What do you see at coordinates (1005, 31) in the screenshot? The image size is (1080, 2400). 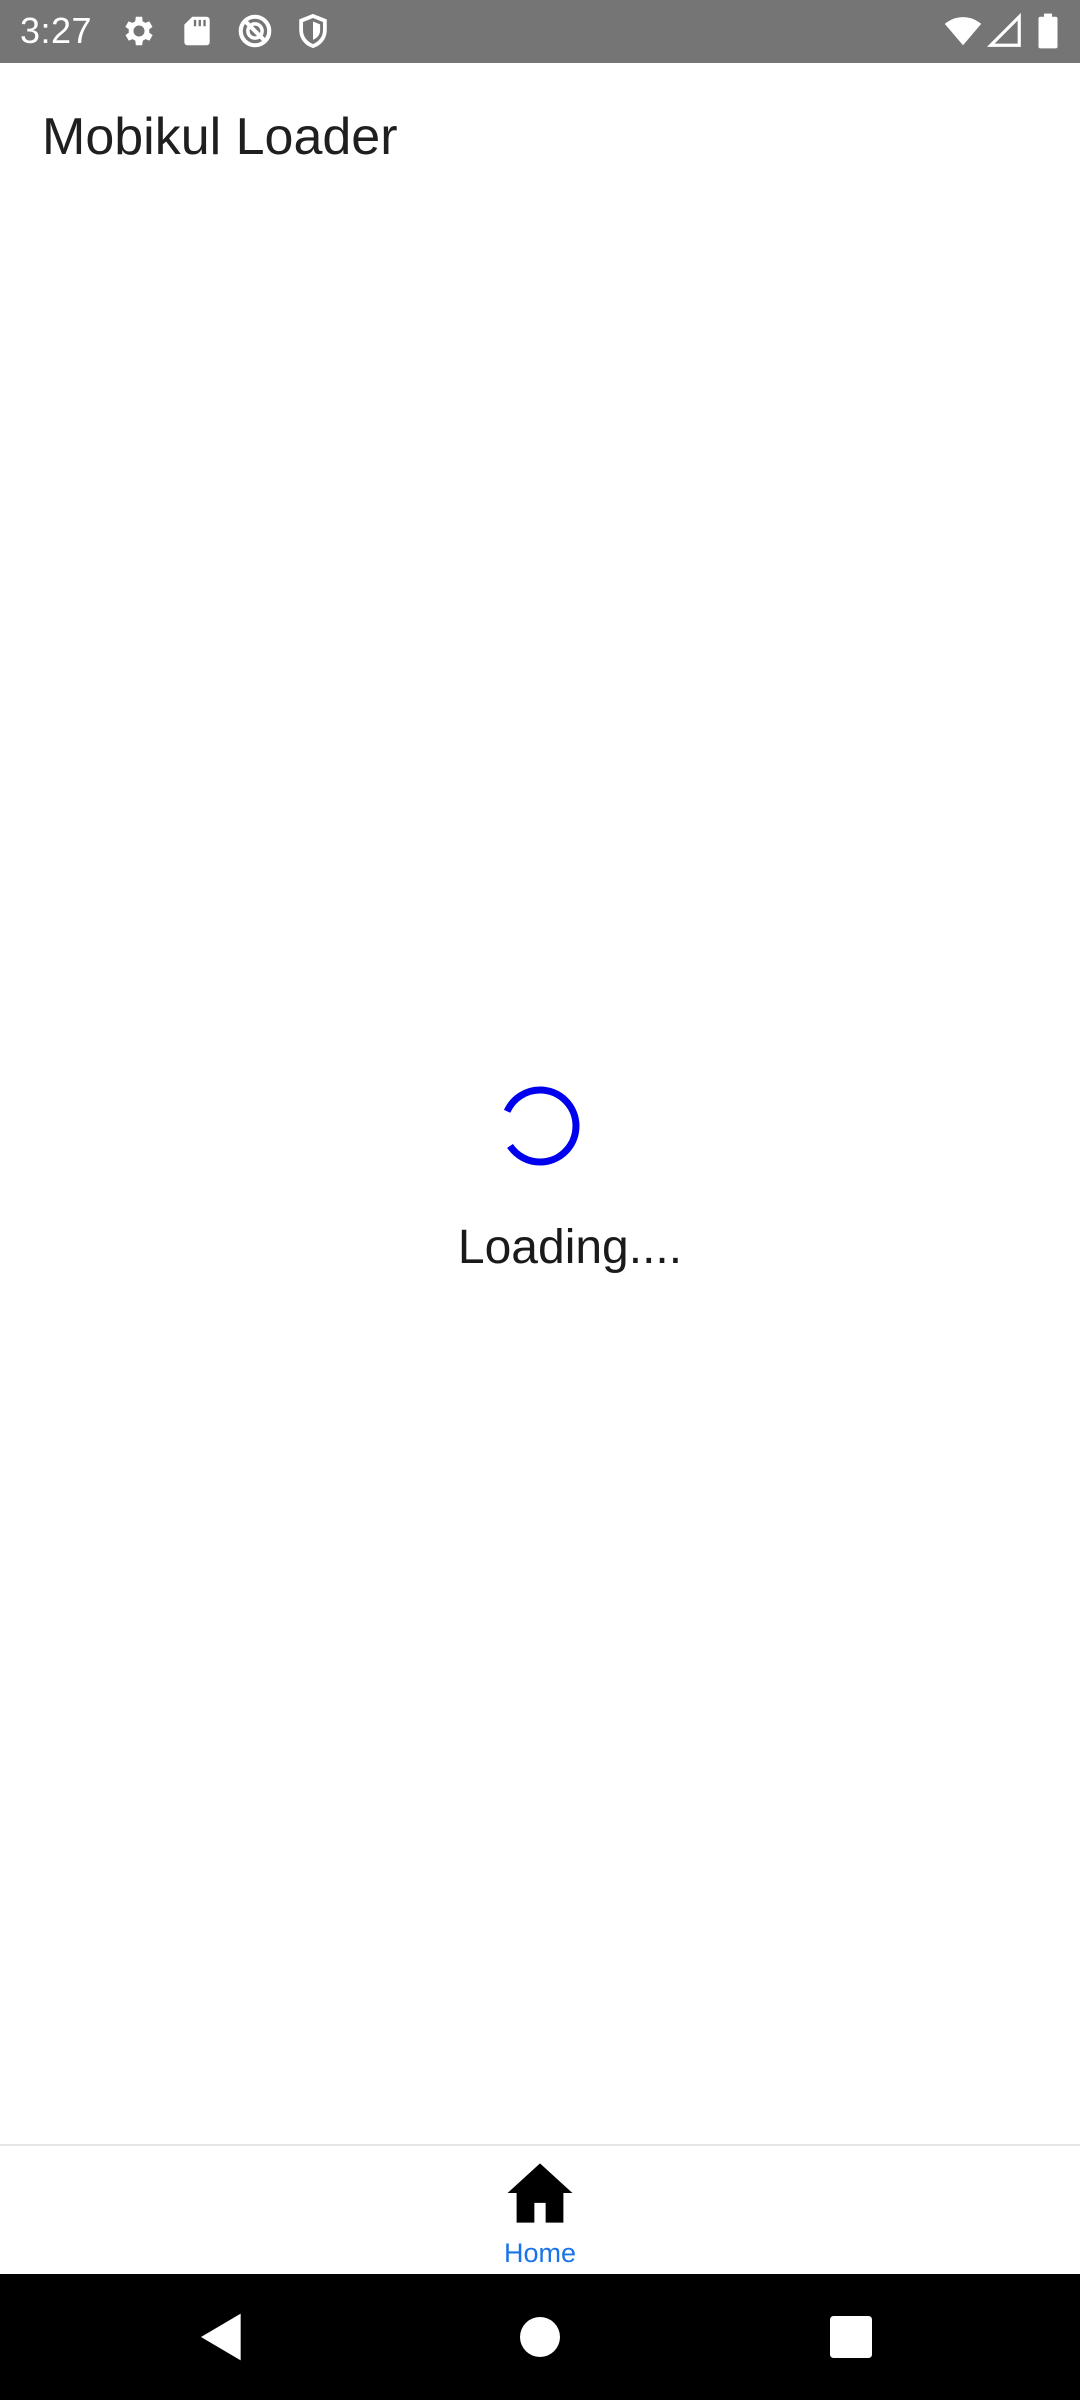 I see `cellular-signal-icon` at bounding box center [1005, 31].